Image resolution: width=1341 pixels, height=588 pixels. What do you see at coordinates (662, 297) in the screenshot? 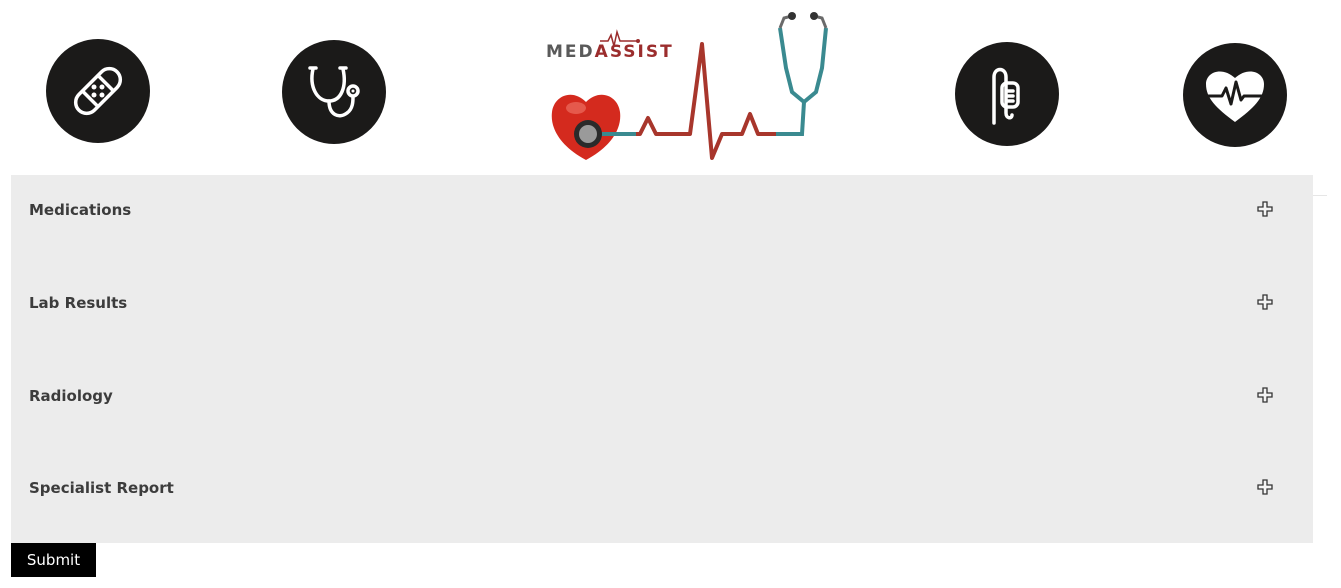
I see `section-lab-results: Lab Results` at bounding box center [662, 297].